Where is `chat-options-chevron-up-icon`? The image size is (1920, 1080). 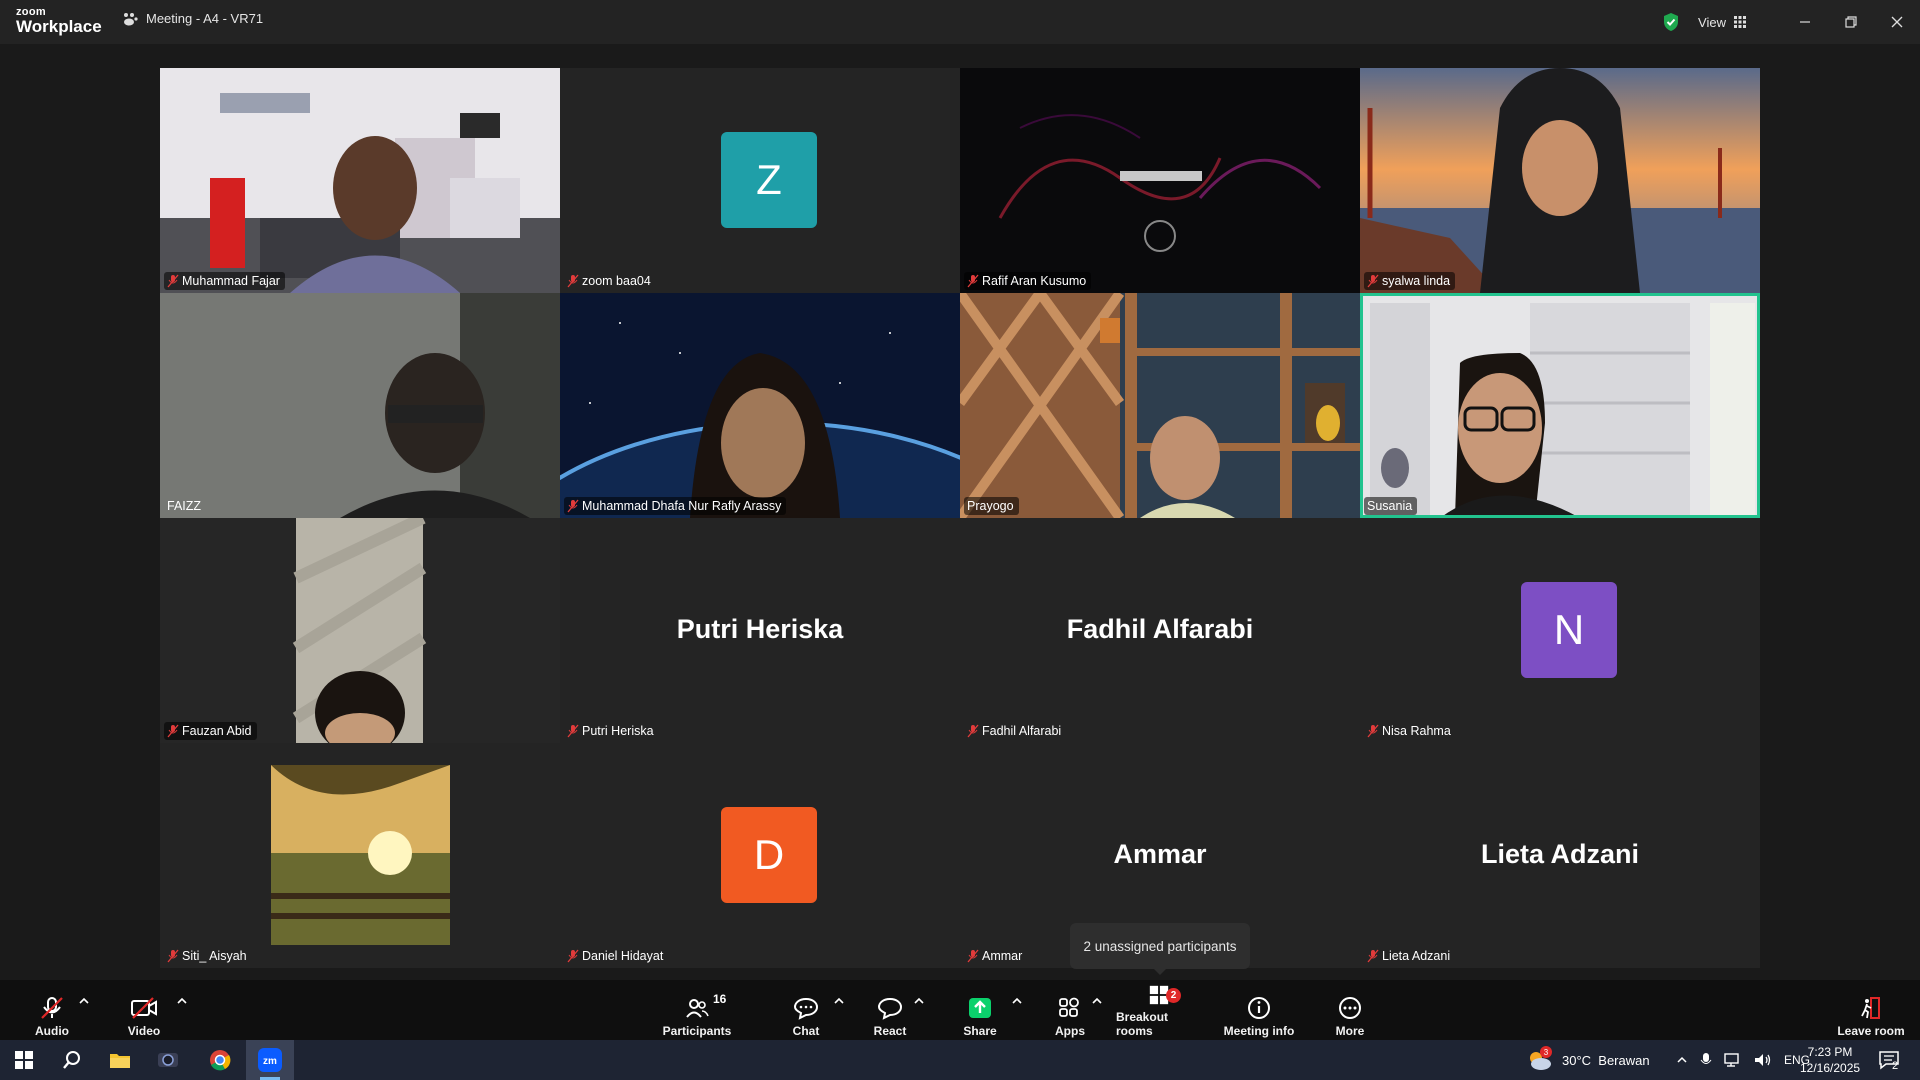
chat-options-chevron-up-icon is located at coordinates (839, 1001).